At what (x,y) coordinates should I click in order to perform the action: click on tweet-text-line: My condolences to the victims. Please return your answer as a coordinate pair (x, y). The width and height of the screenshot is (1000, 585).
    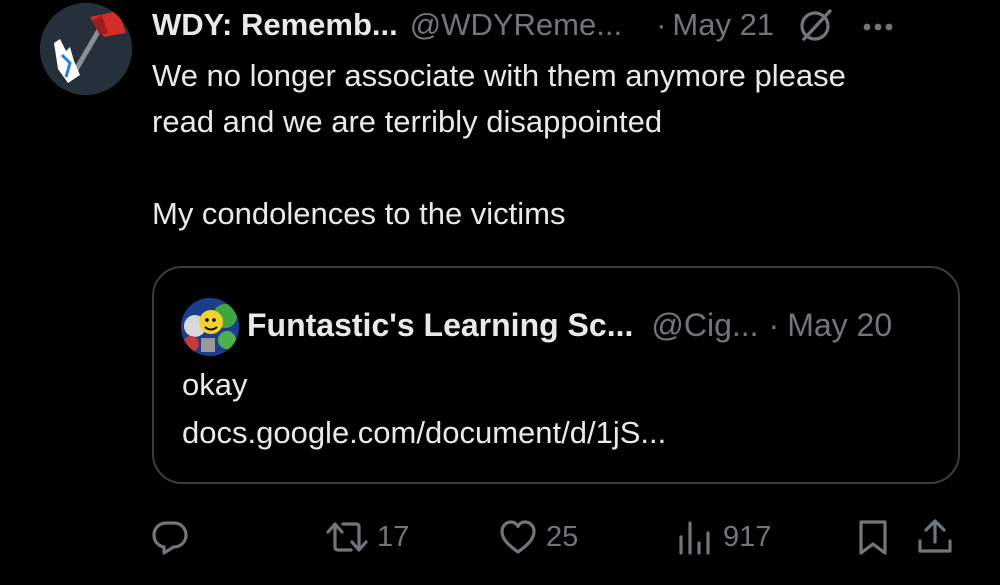
    Looking at the image, I should click on (359, 213).